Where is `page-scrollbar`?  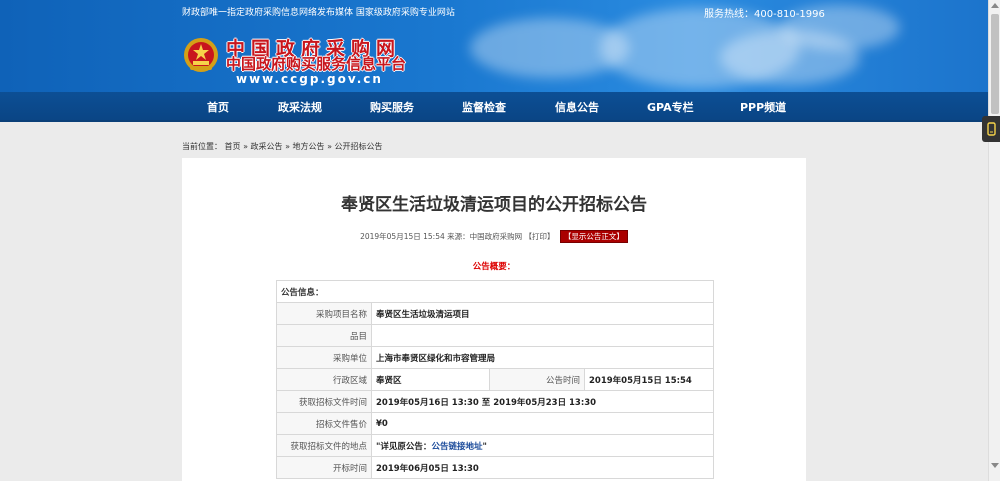
page-scrollbar is located at coordinates (994, 240).